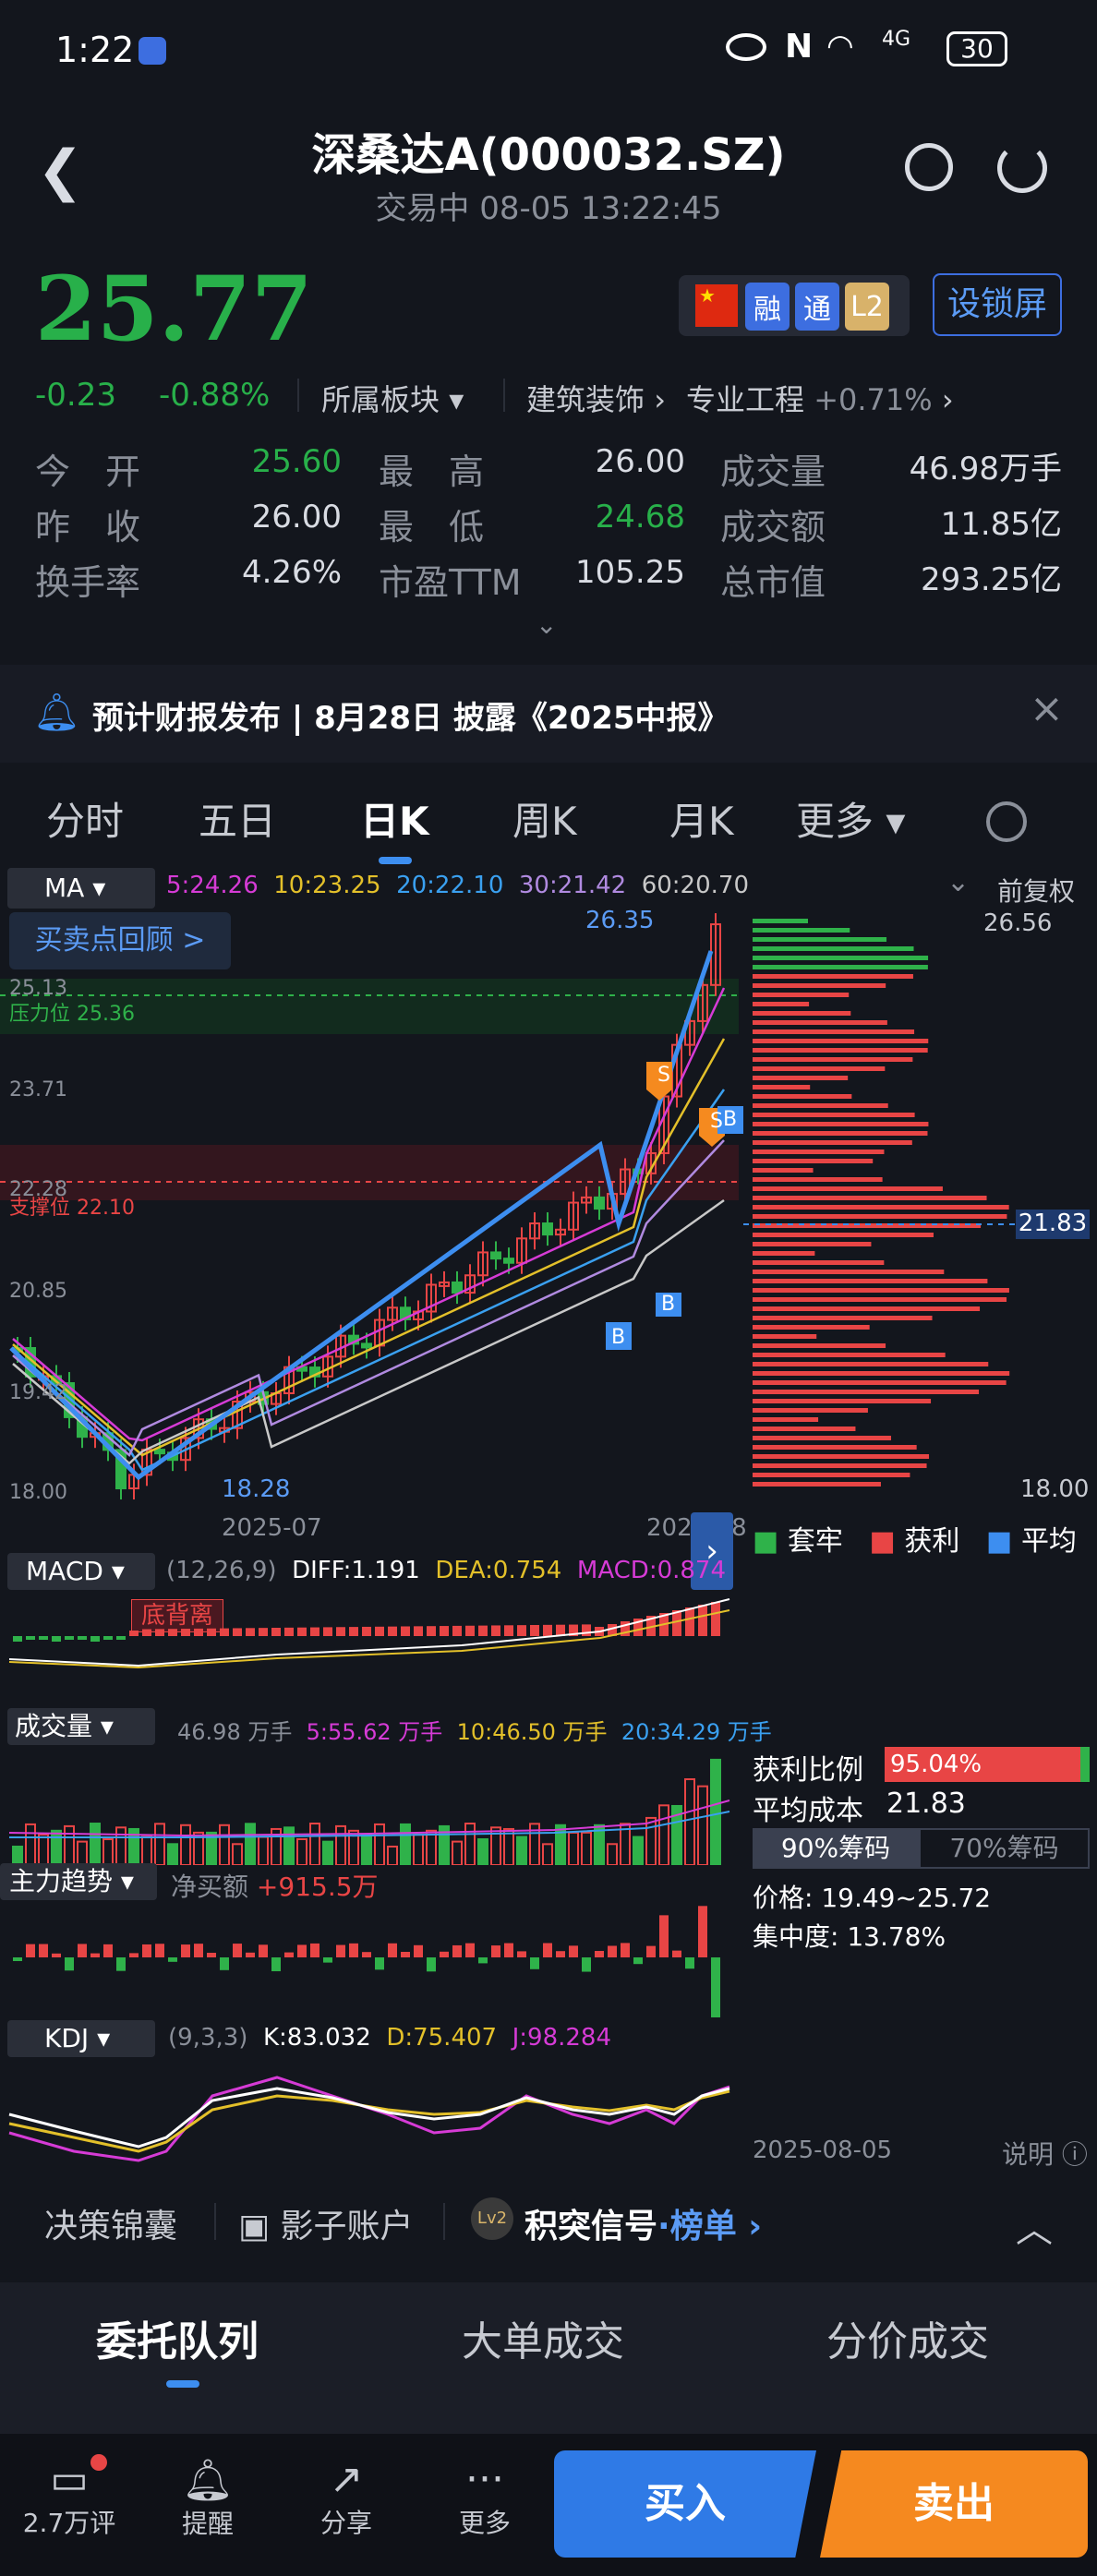 The height and width of the screenshot is (2576, 1097). What do you see at coordinates (808, 1770) in the screenshot?
I see `profit-ratio-label: 获利比例` at bounding box center [808, 1770].